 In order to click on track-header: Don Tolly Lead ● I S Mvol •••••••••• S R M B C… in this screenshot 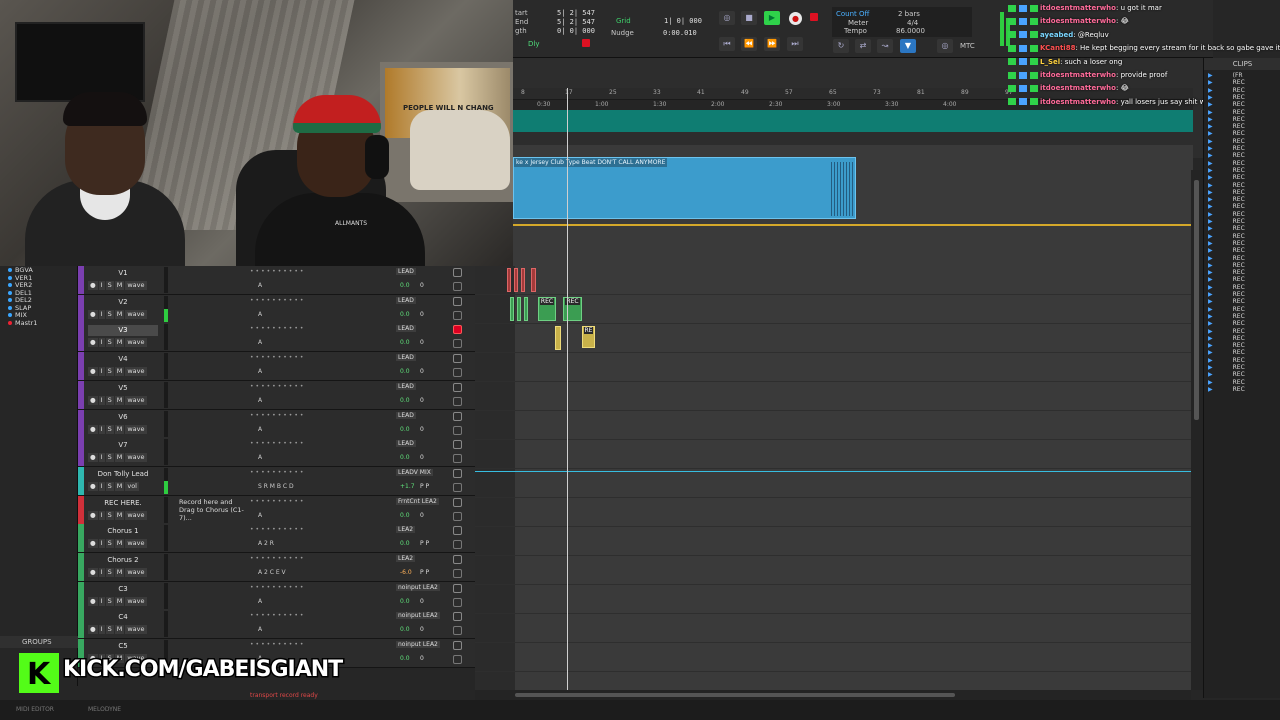, I will do `click(276, 481)`.